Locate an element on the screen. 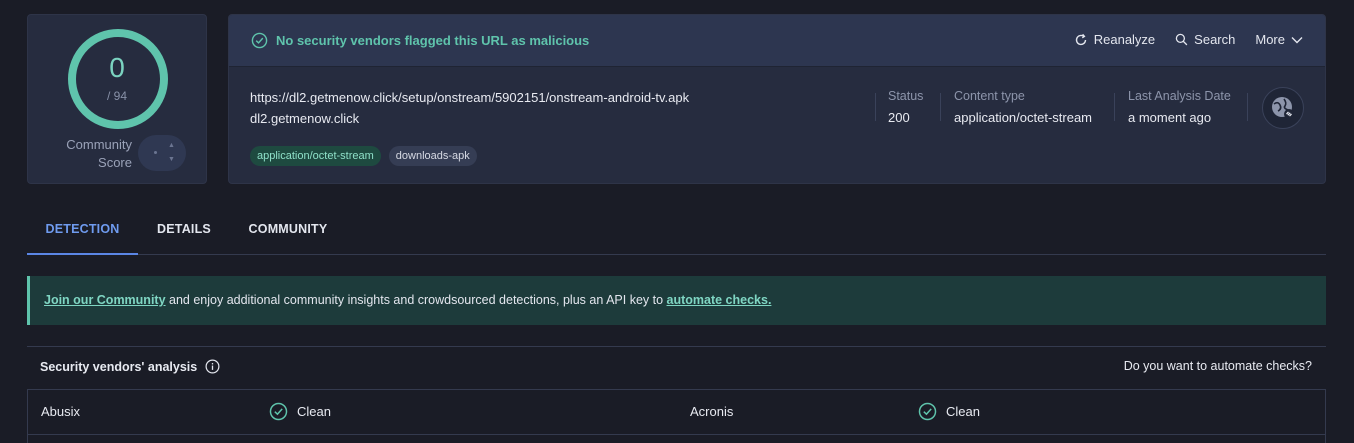 The height and width of the screenshot is (443, 1354). more-button: More is located at coordinates (1279, 39).